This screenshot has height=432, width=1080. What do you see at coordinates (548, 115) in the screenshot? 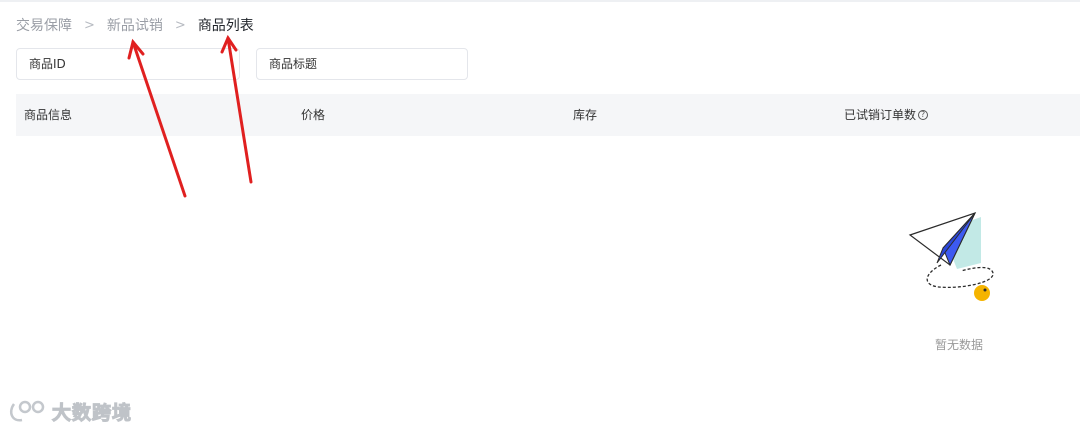
I see `table-header: 商品信息 价格 库存 已试销订单数 ?` at bounding box center [548, 115].